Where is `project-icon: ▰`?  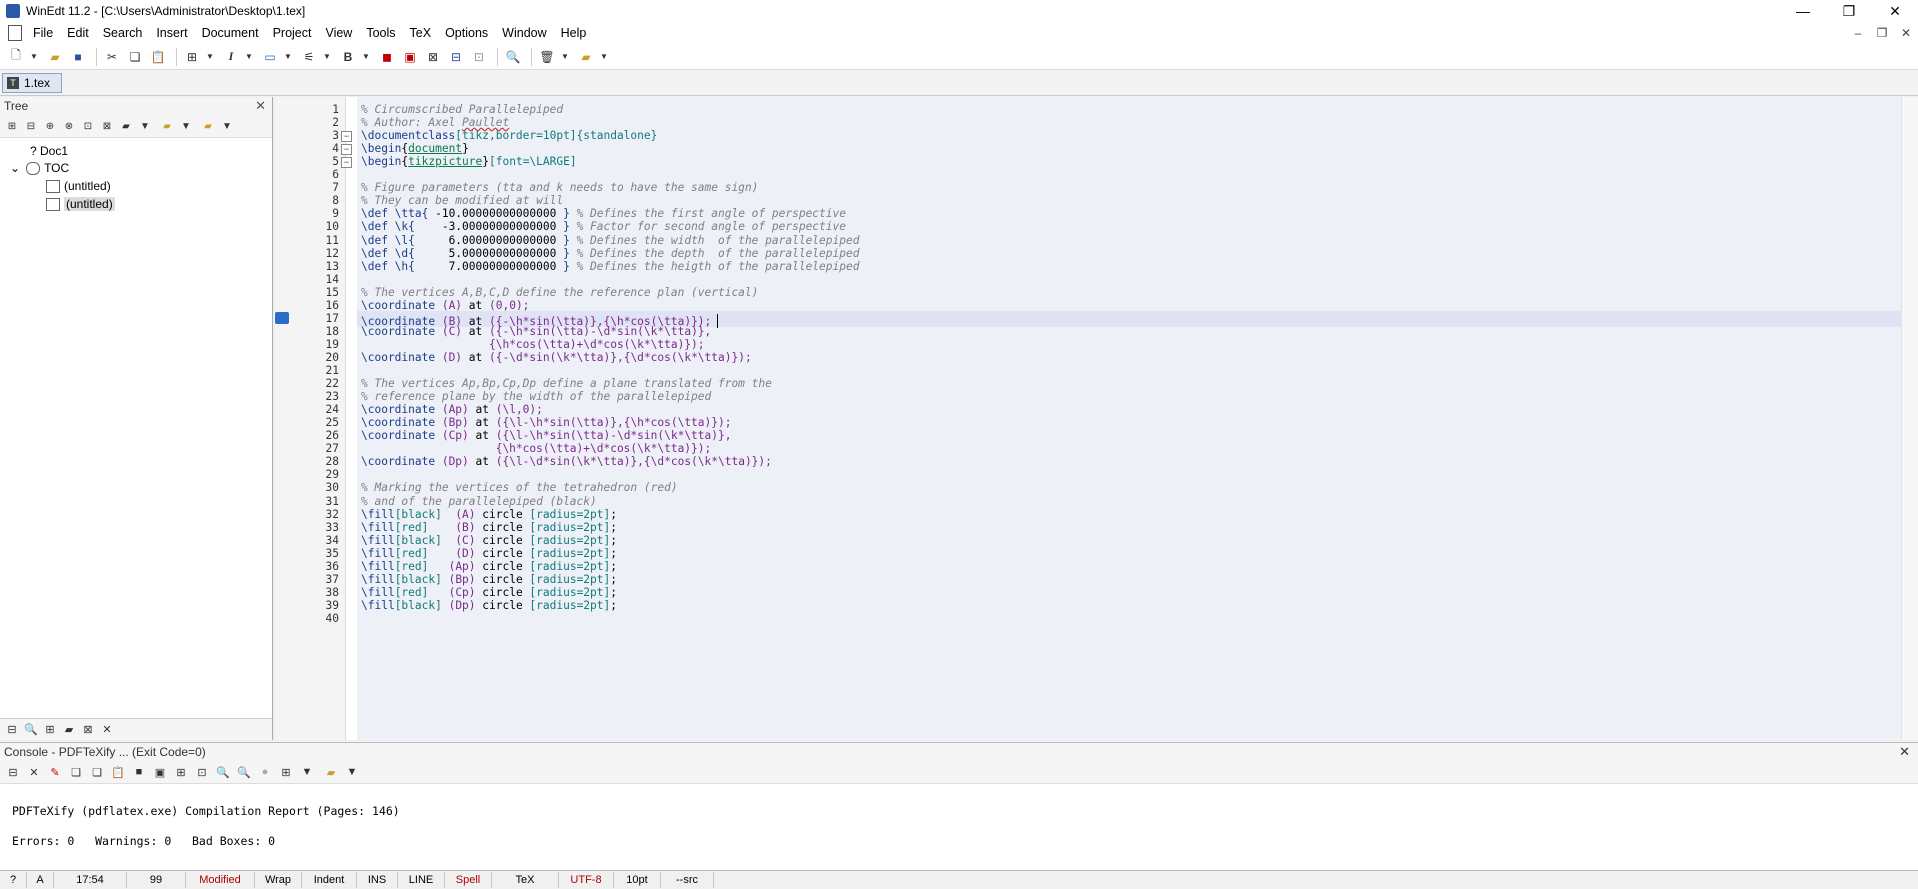
project-icon: ▰ is located at coordinates (586, 57).